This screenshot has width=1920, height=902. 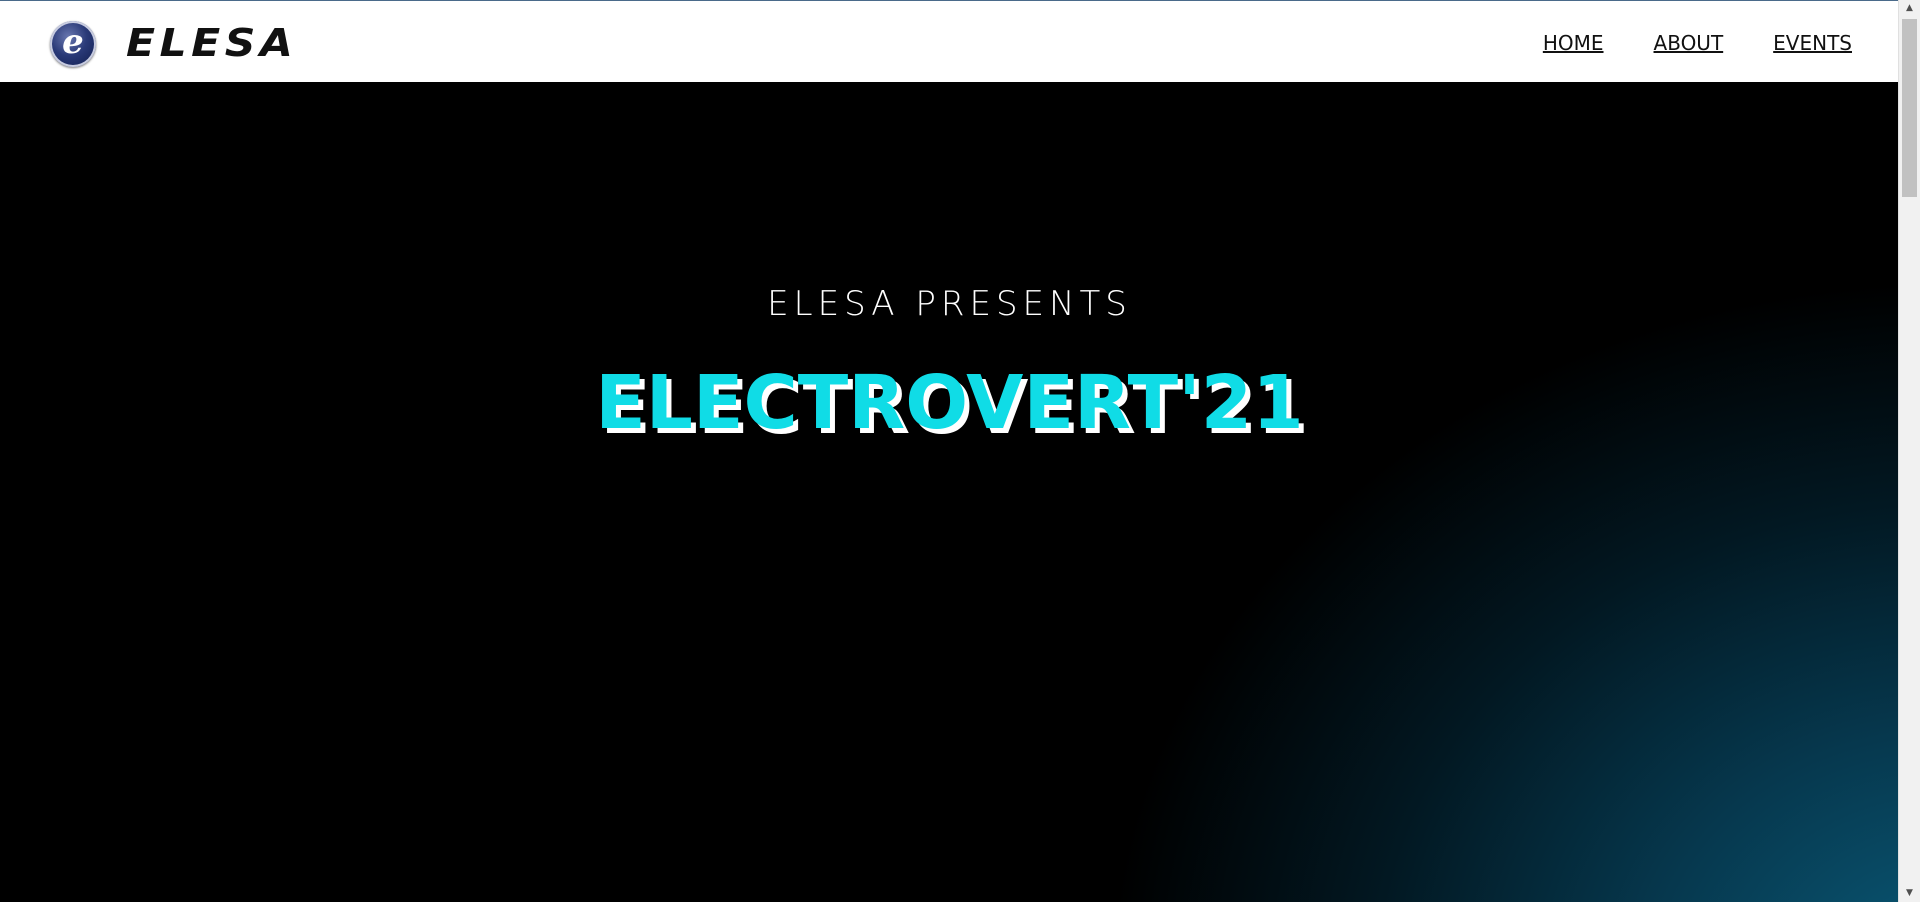 I want to click on hero-title: ELECTROVERT'21, so click(x=949, y=403).